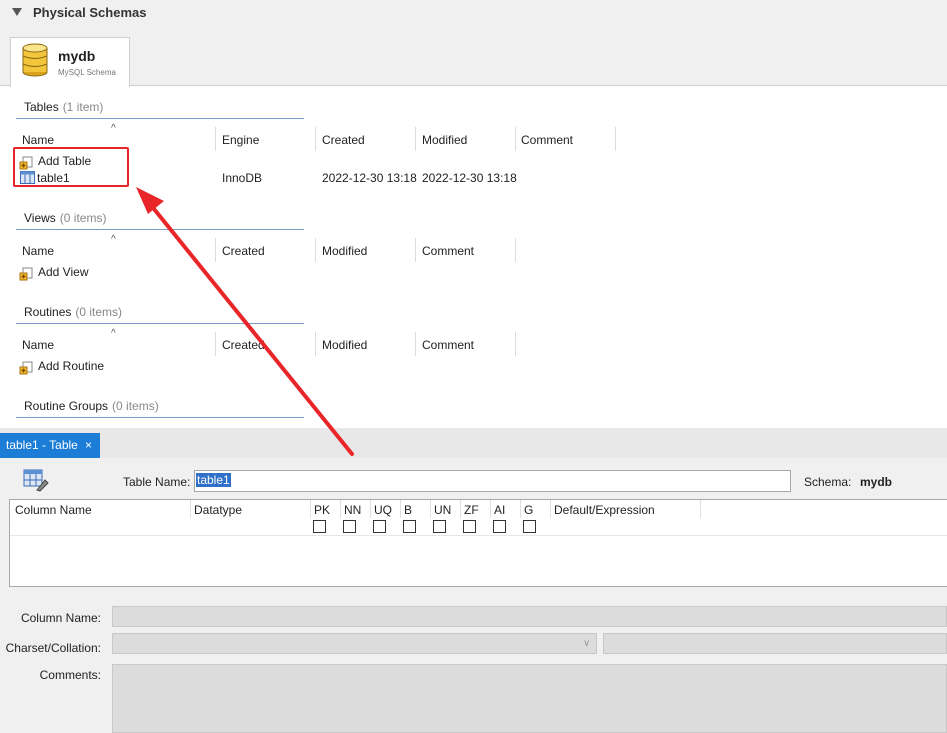 This screenshot has height=733, width=947. I want to click on tables-col-created: Created, so click(343, 140).